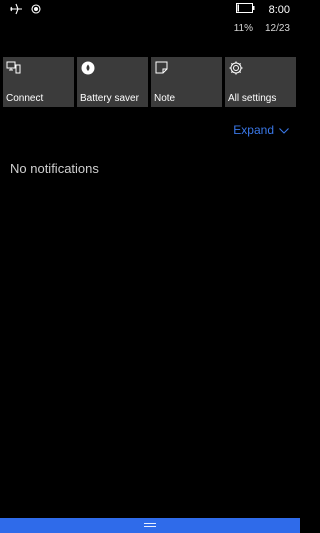 This screenshot has height=533, width=320. What do you see at coordinates (260, 82) in the screenshot?
I see `quick-action-all-settings: All settings` at bounding box center [260, 82].